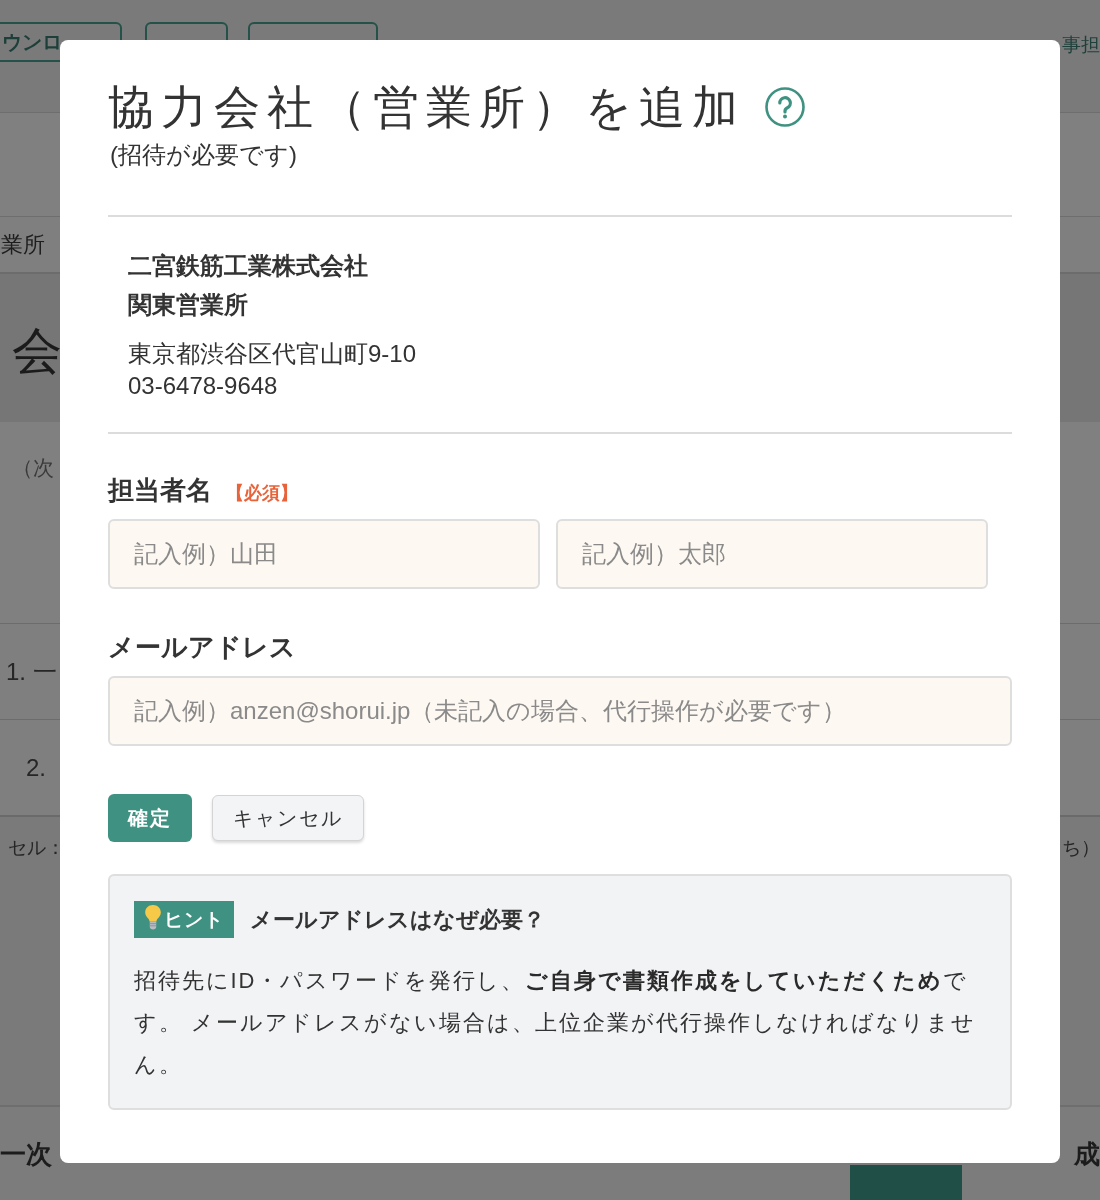 This screenshot has height=1200, width=1100. What do you see at coordinates (1081, 848) in the screenshot?
I see `caption-text: ち）` at bounding box center [1081, 848].